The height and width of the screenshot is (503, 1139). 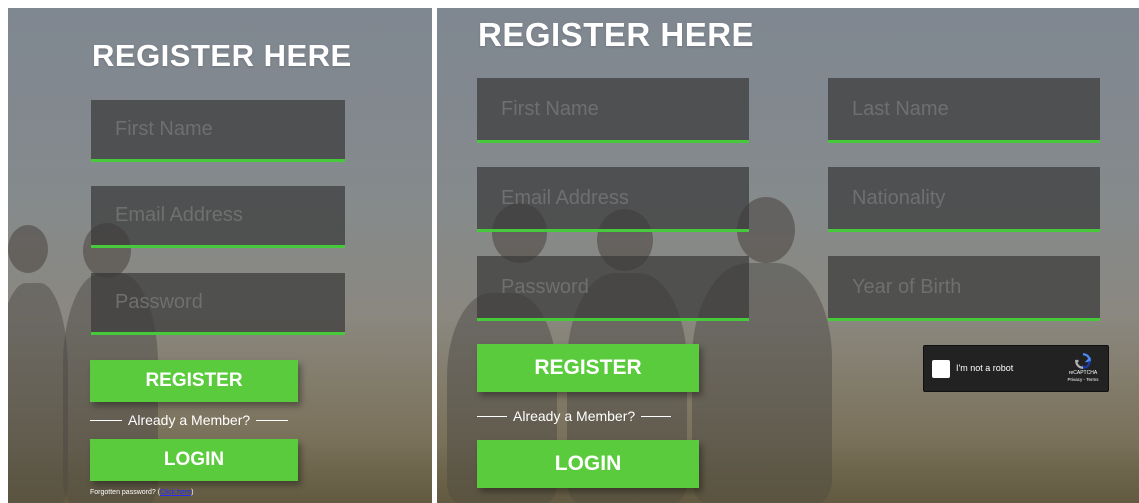 I want to click on forgot-password-link: Click here, so click(x=175, y=492).